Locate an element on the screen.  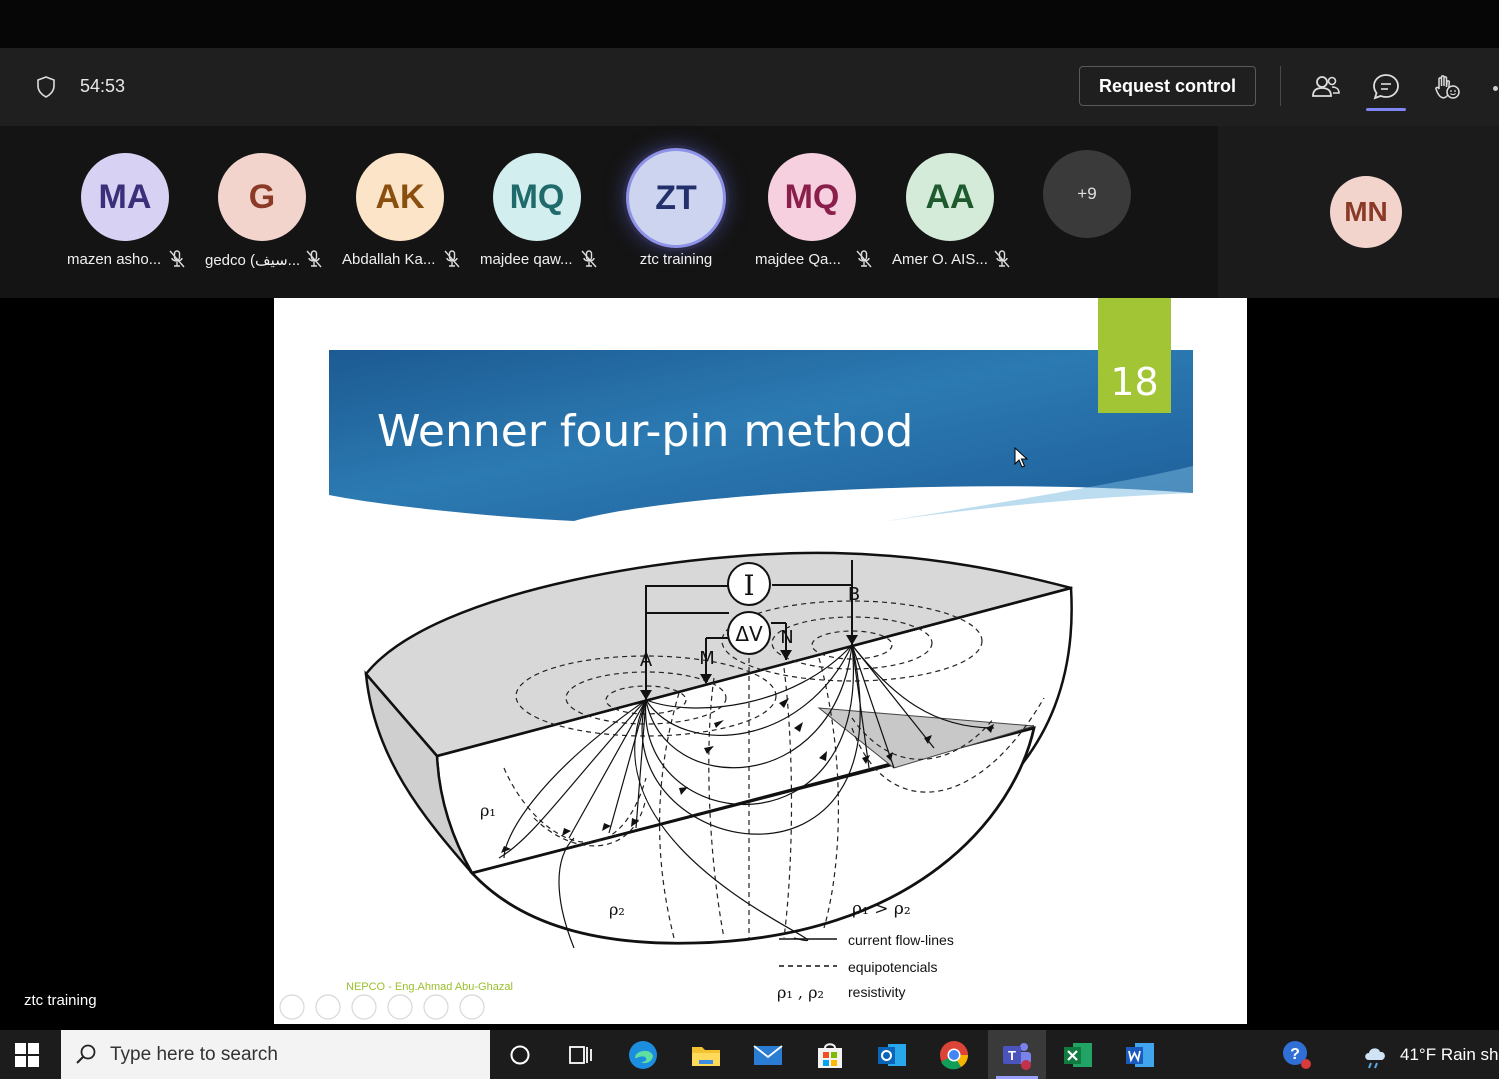
weather-rain-icon is located at coordinates (1377, 1055).